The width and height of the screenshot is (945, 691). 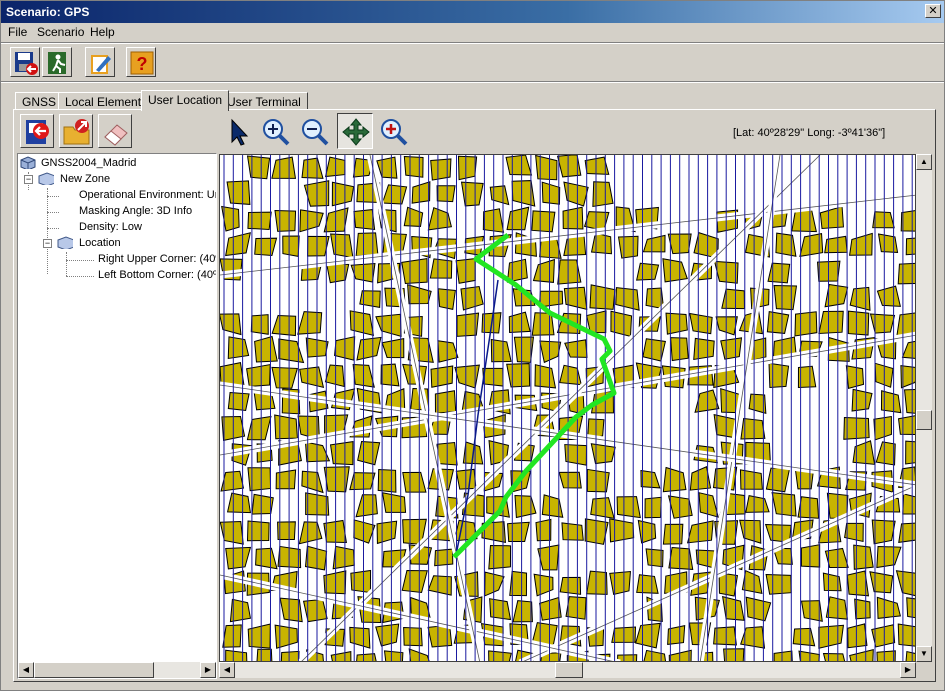 I want to click on tree-horizontal-scrollbar: ◀ ▶, so click(x=117, y=670).